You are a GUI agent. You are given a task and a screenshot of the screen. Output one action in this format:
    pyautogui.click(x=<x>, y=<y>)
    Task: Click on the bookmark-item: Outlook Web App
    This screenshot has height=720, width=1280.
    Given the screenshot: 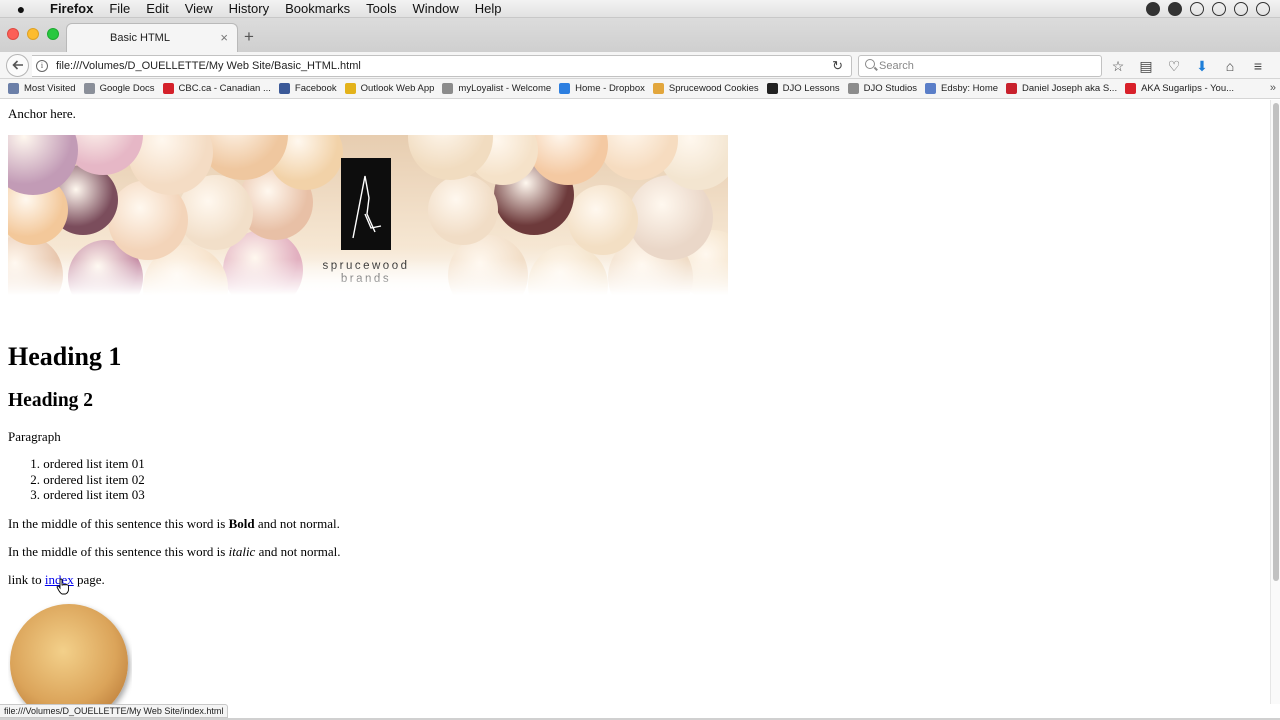 What is the action you would take?
    pyautogui.click(x=389, y=88)
    